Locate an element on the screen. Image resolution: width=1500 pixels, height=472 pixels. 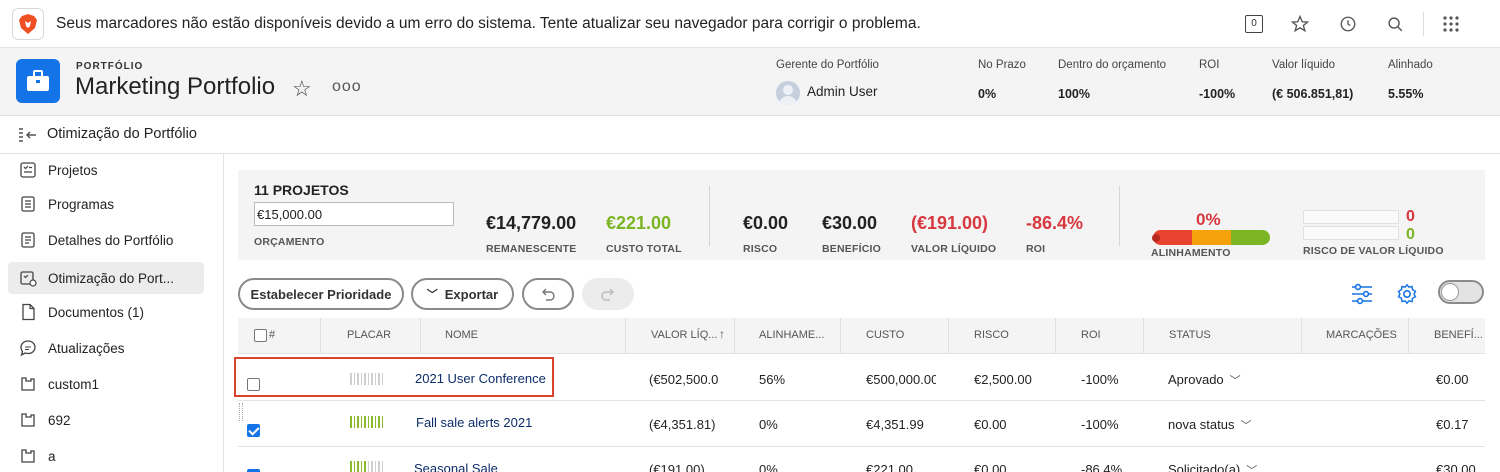
benefit-cell: €0.17 is located at coordinates (1452, 424).